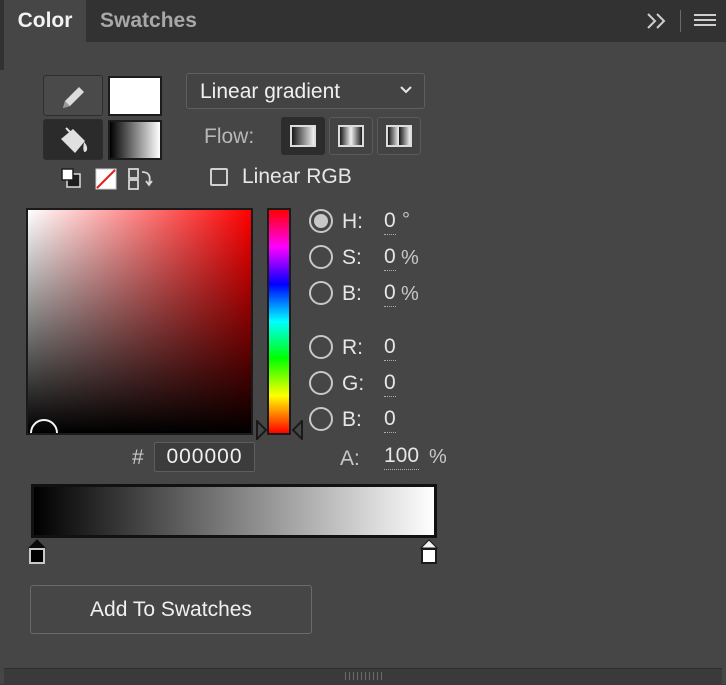 This screenshot has height=685, width=726. What do you see at coordinates (297, 176) in the screenshot?
I see `linear-rgb-label: Linear RGB` at bounding box center [297, 176].